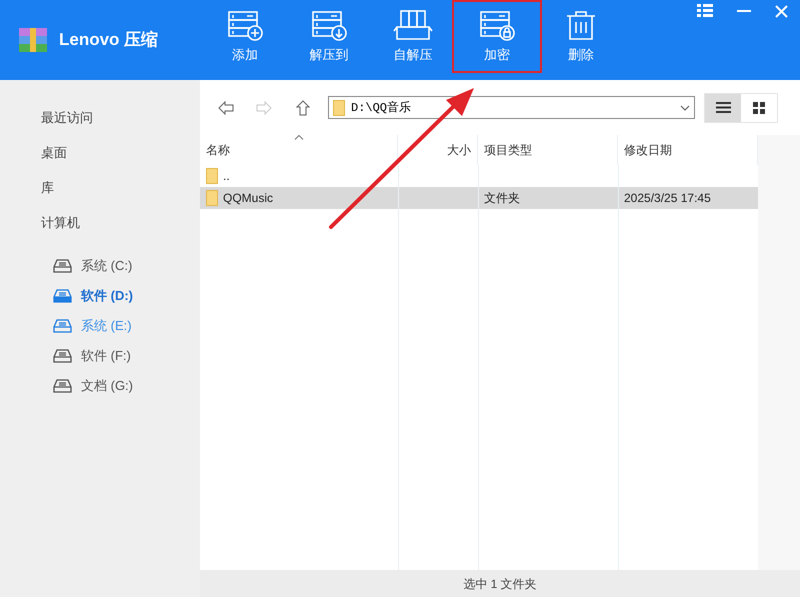 The height and width of the screenshot is (597, 800). What do you see at coordinates (107, 296) in the screenshot?
I see `drive-label: 软件 (D:)` at bounding box center [107, 296].